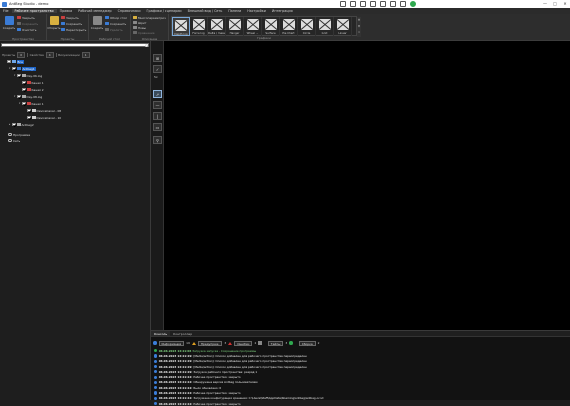  Describe the element at coordinates (97, 20) in the screenshot. I see `desktop-icon` at that location.